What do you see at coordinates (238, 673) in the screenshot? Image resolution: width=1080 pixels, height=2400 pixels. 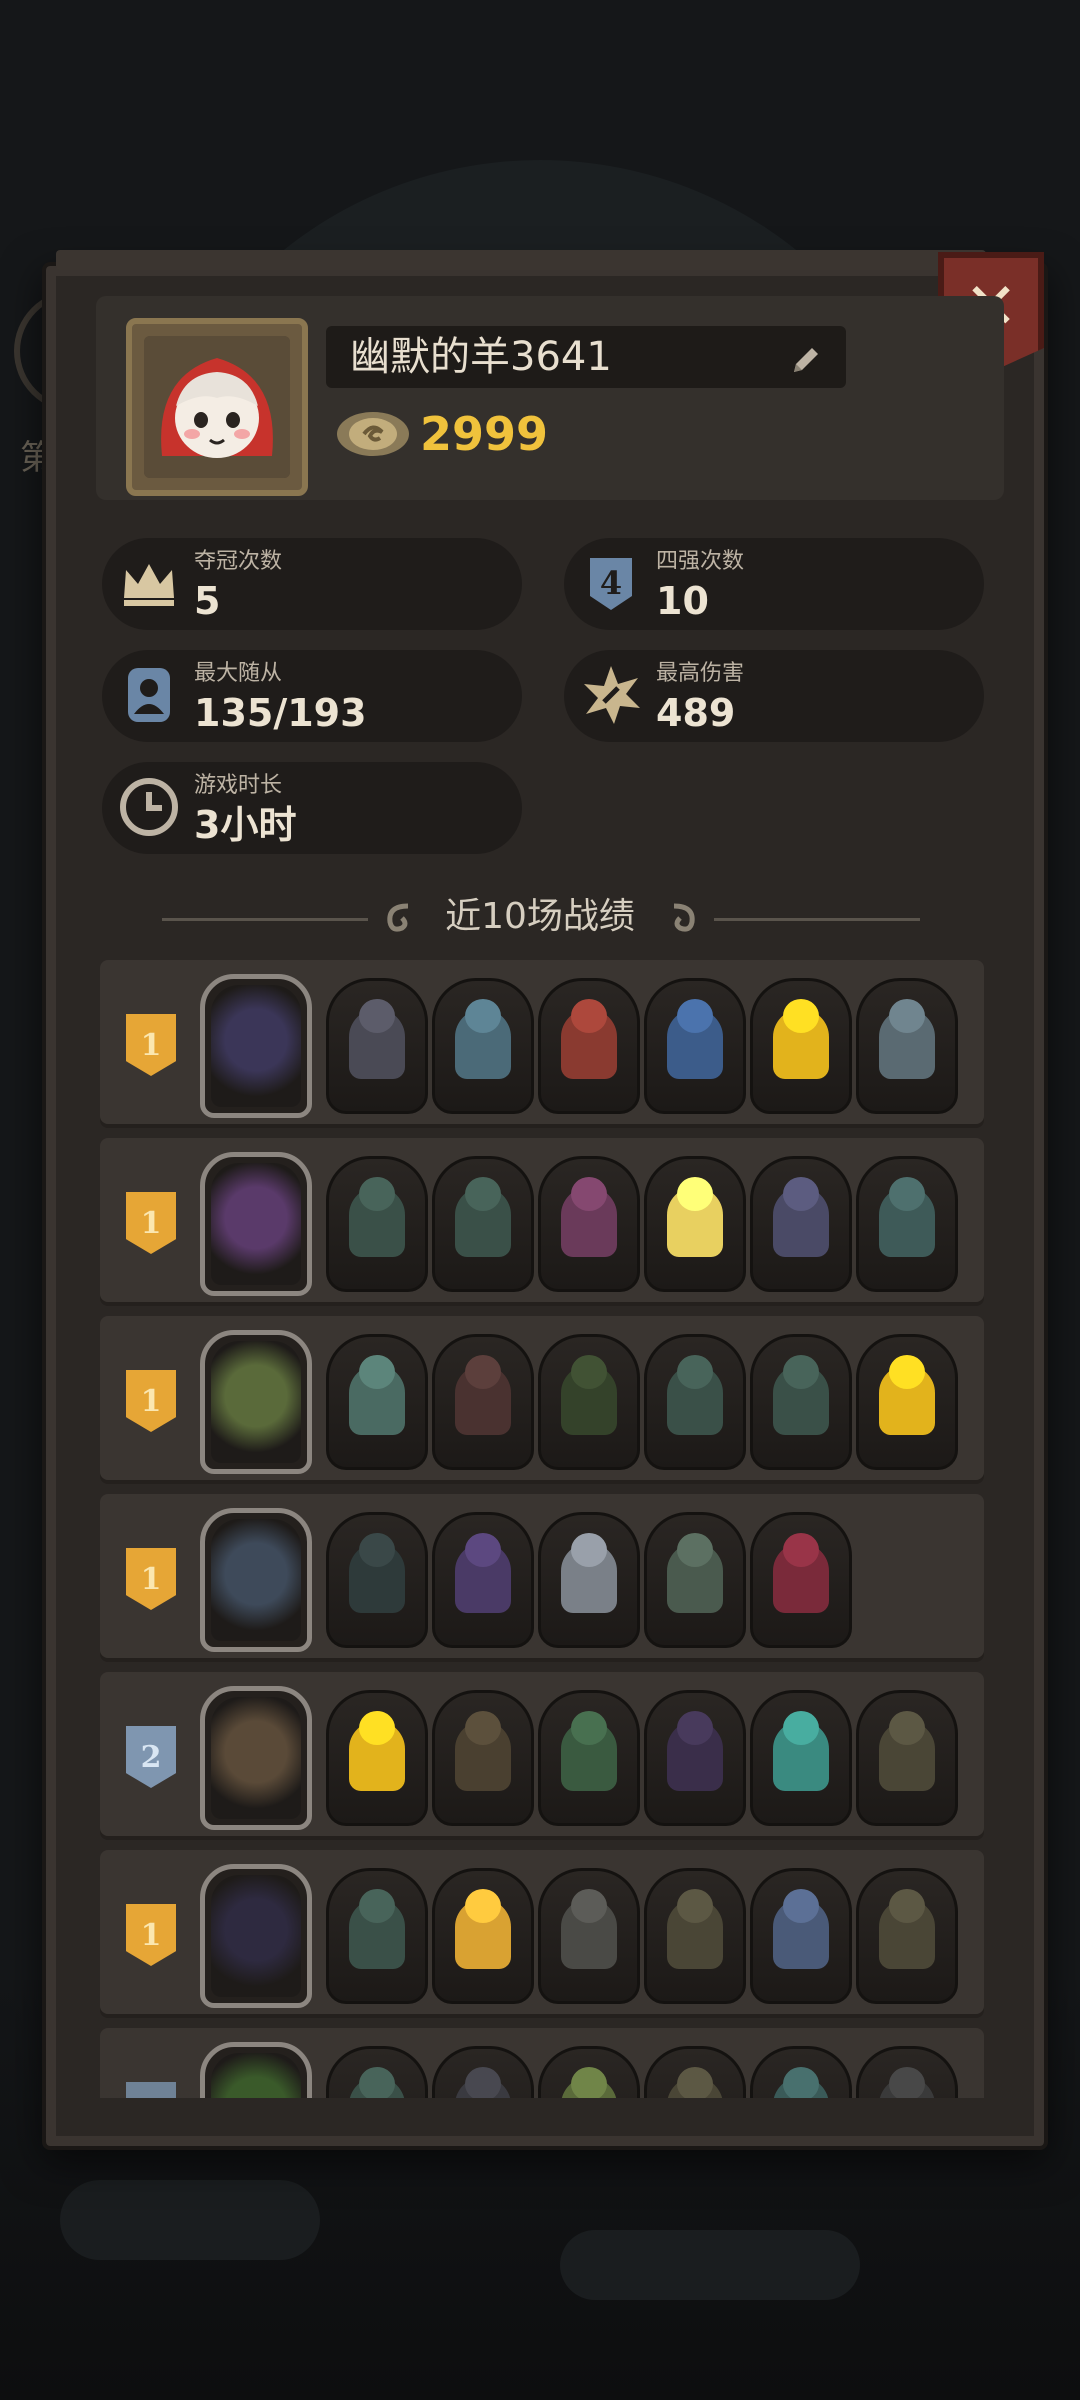 I see `stat-label: 最大随从` at bounding box center [238, 673].